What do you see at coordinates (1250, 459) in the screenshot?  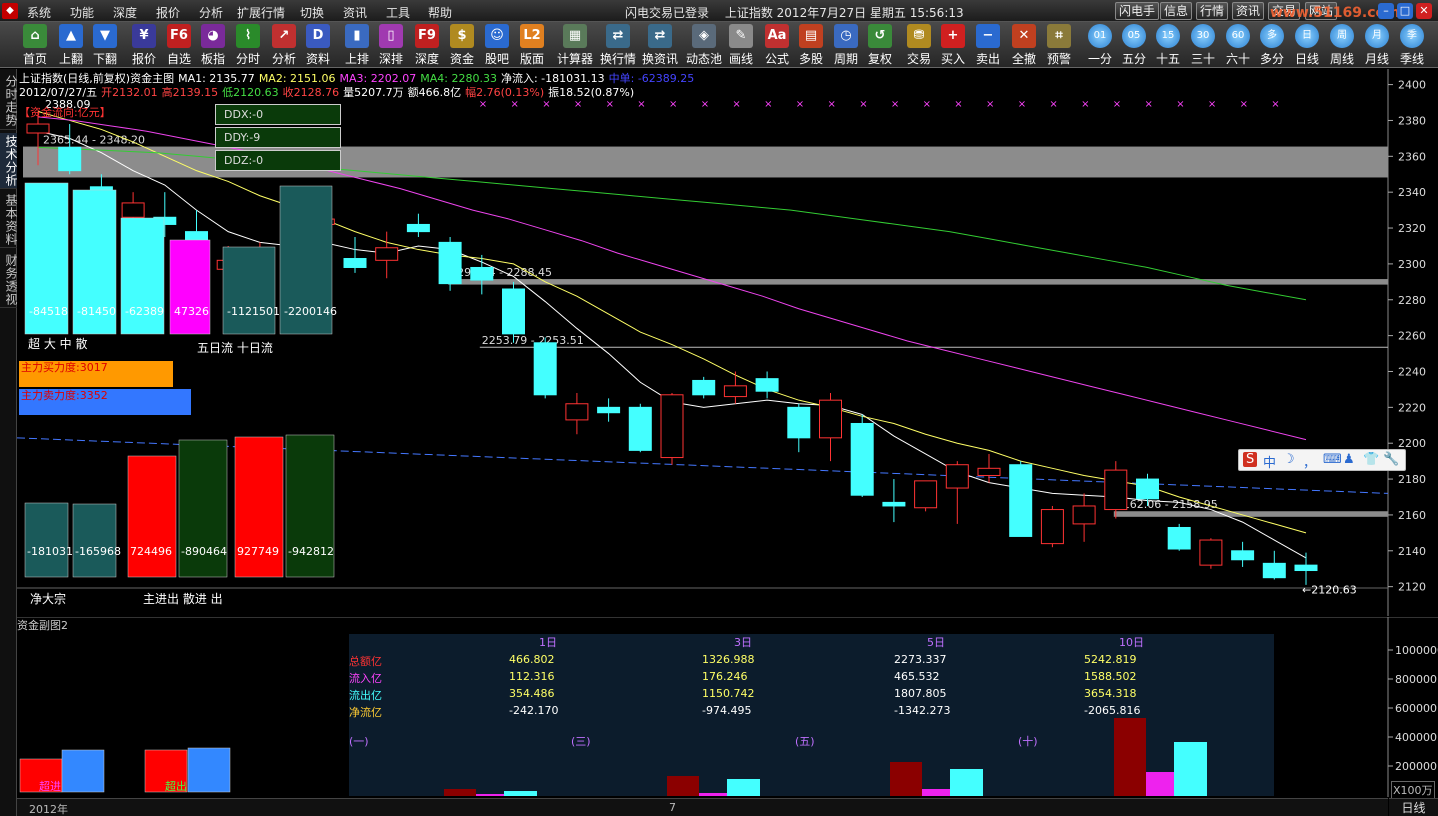 I see `sogou-logo-icon: S` at bounding box center [1250, 459].